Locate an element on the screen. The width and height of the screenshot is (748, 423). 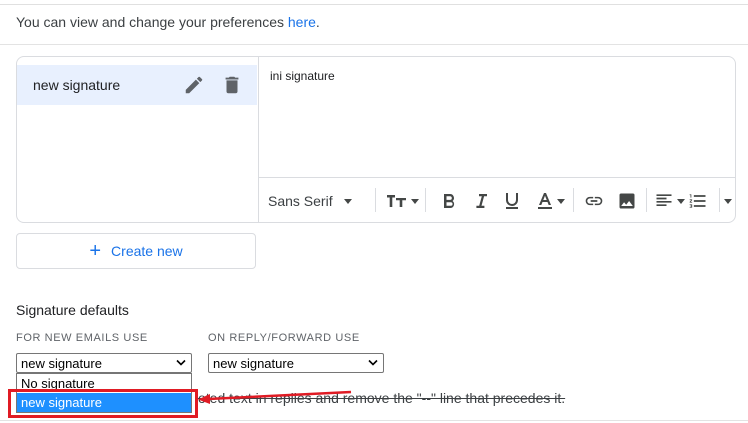
list-icon is located at coordinates (697, 201).